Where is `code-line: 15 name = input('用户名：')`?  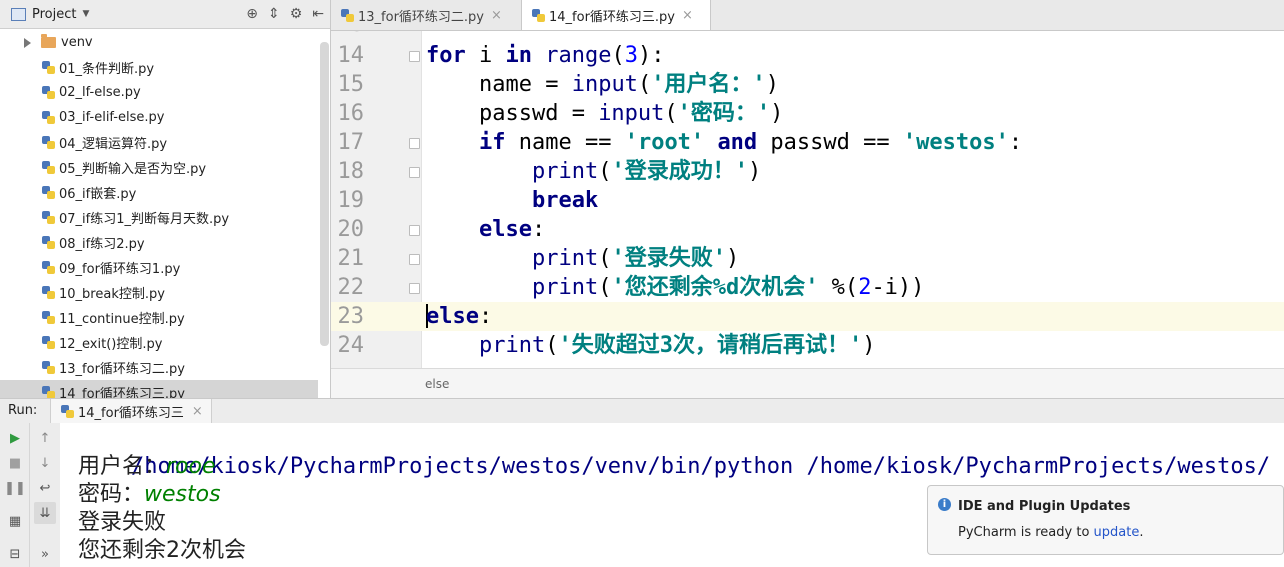 code-line: 15 name = input('用户名：') is located at coordinates (807, 84).